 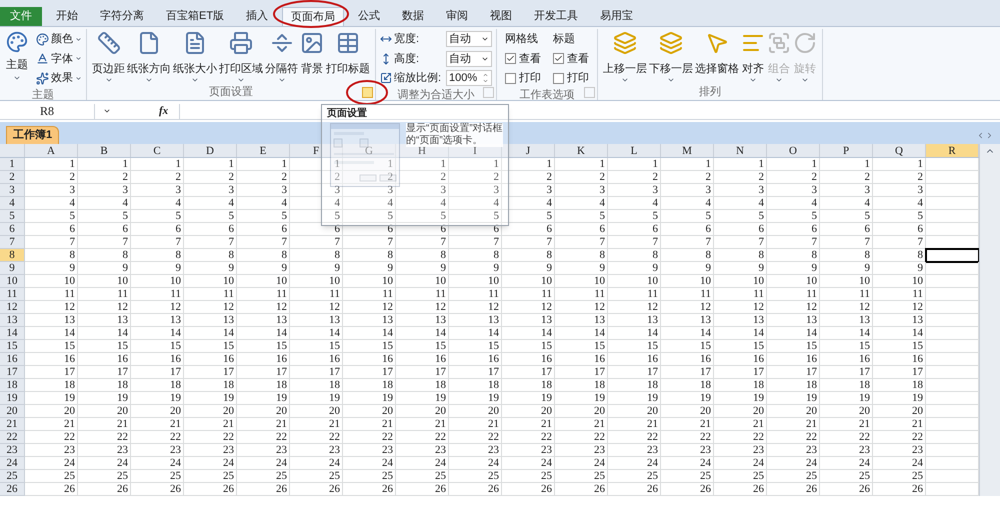 I want to click on column-header: K, so click(x=581, y=150).